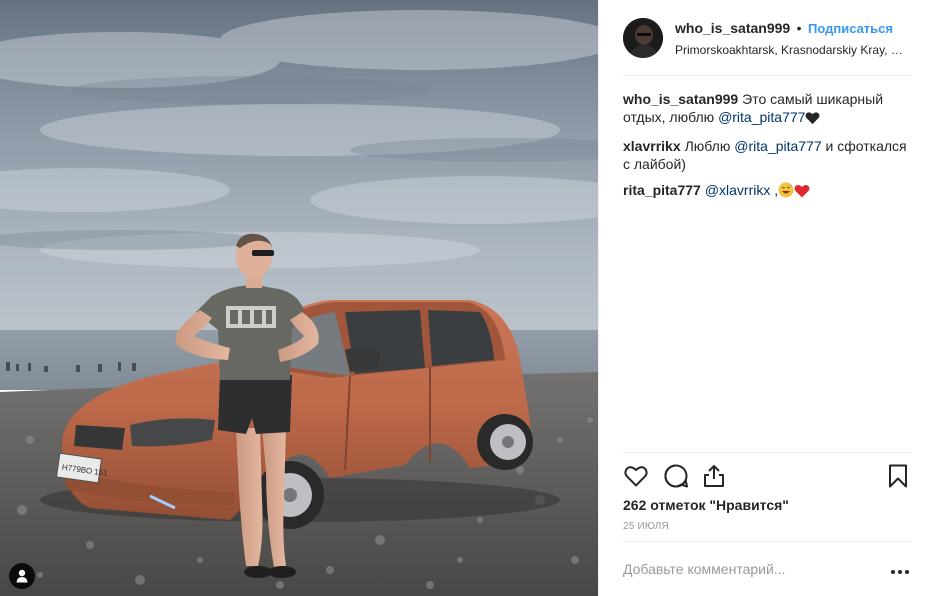  I want to click on comment-button, so click(676, 476).